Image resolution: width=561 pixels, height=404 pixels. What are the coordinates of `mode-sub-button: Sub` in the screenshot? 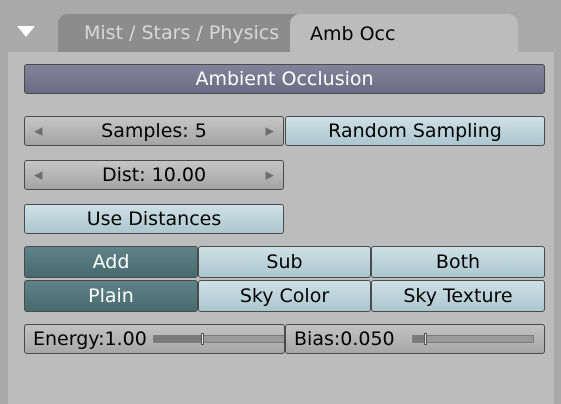 It's located at (284, 262).